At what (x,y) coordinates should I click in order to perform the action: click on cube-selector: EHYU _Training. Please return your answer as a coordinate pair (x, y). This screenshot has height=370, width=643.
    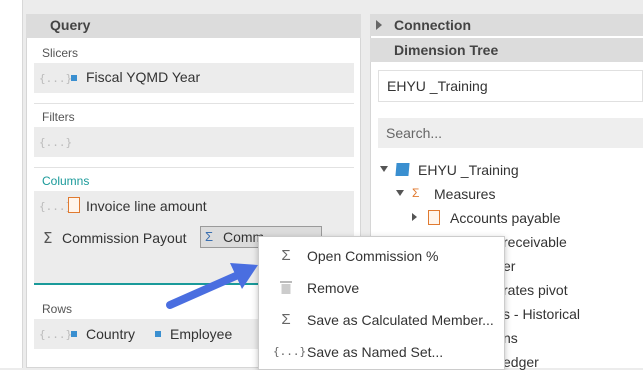
    Looking at the image, I should click on (510, 86).